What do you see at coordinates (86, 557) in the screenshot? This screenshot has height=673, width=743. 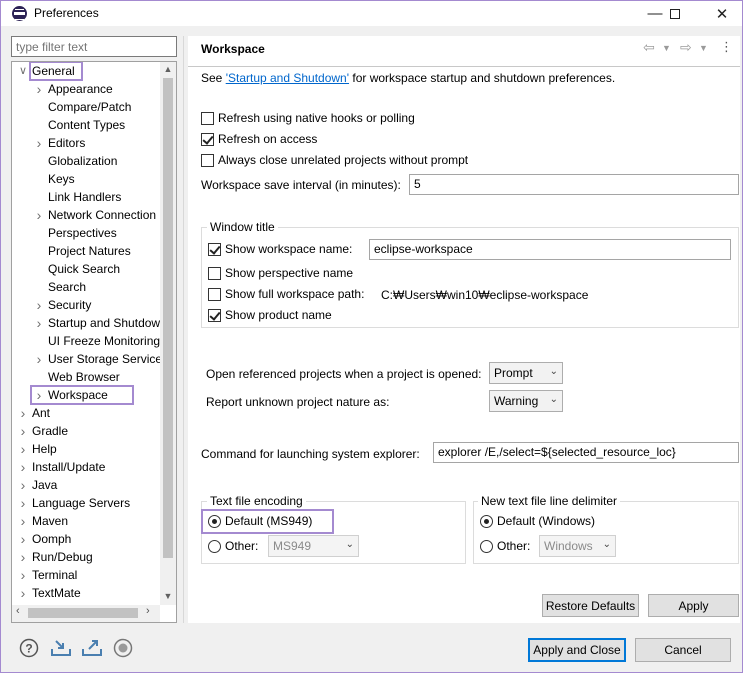 I see `tree-item-run-debug: › Run/Debug` at bounding box center [86, 557].